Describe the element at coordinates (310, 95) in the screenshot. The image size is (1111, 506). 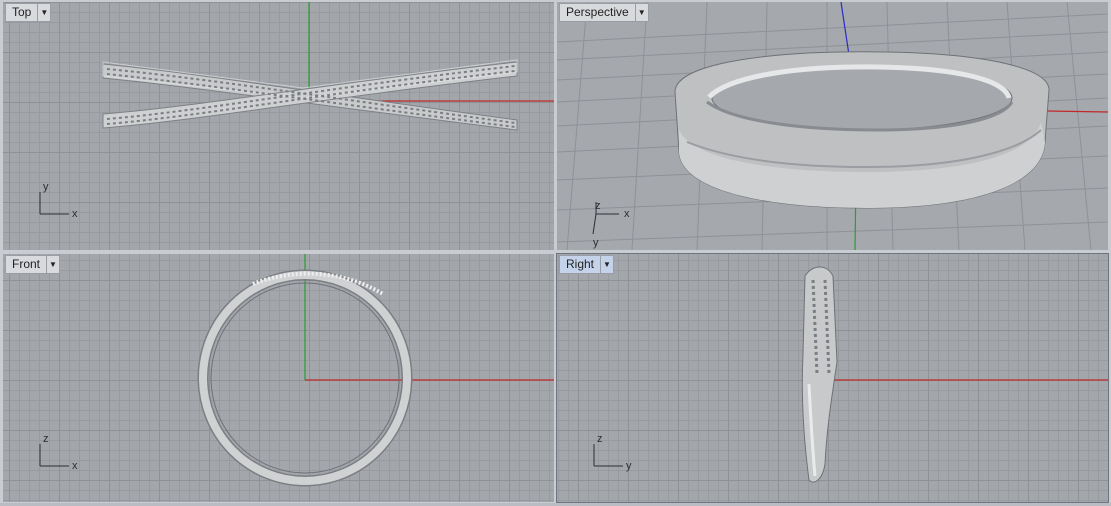
I see `ring-model-top` at that location.